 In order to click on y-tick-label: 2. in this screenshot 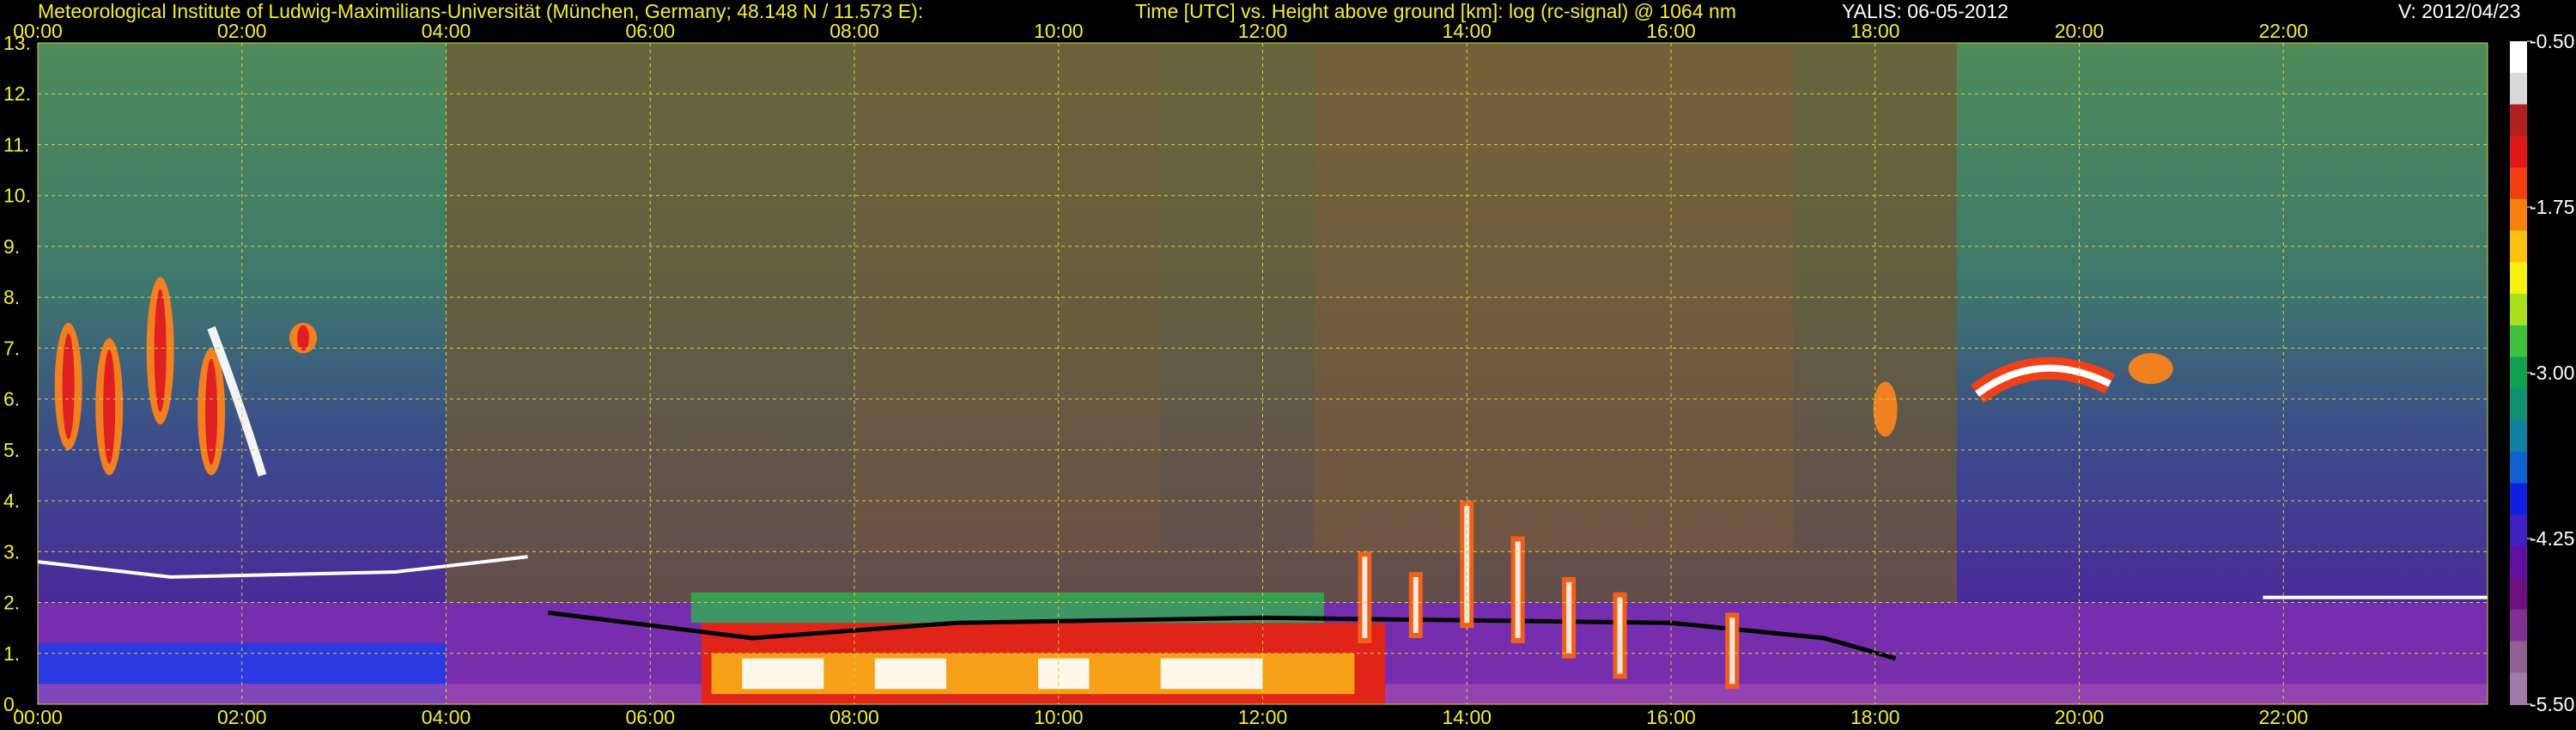, I will do `click(11, 603)`.